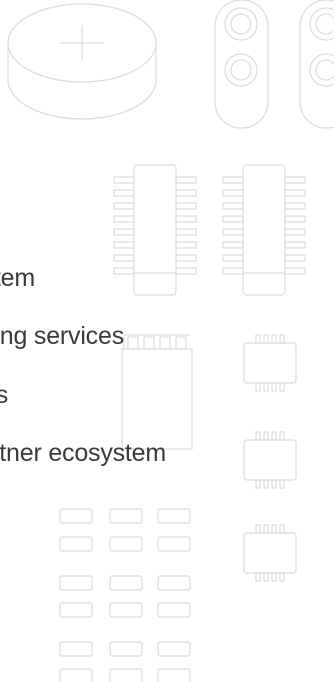 The width and height of the screenshot is (334, 682). I want to click on smd-resistor-icon, so click(125, 595).